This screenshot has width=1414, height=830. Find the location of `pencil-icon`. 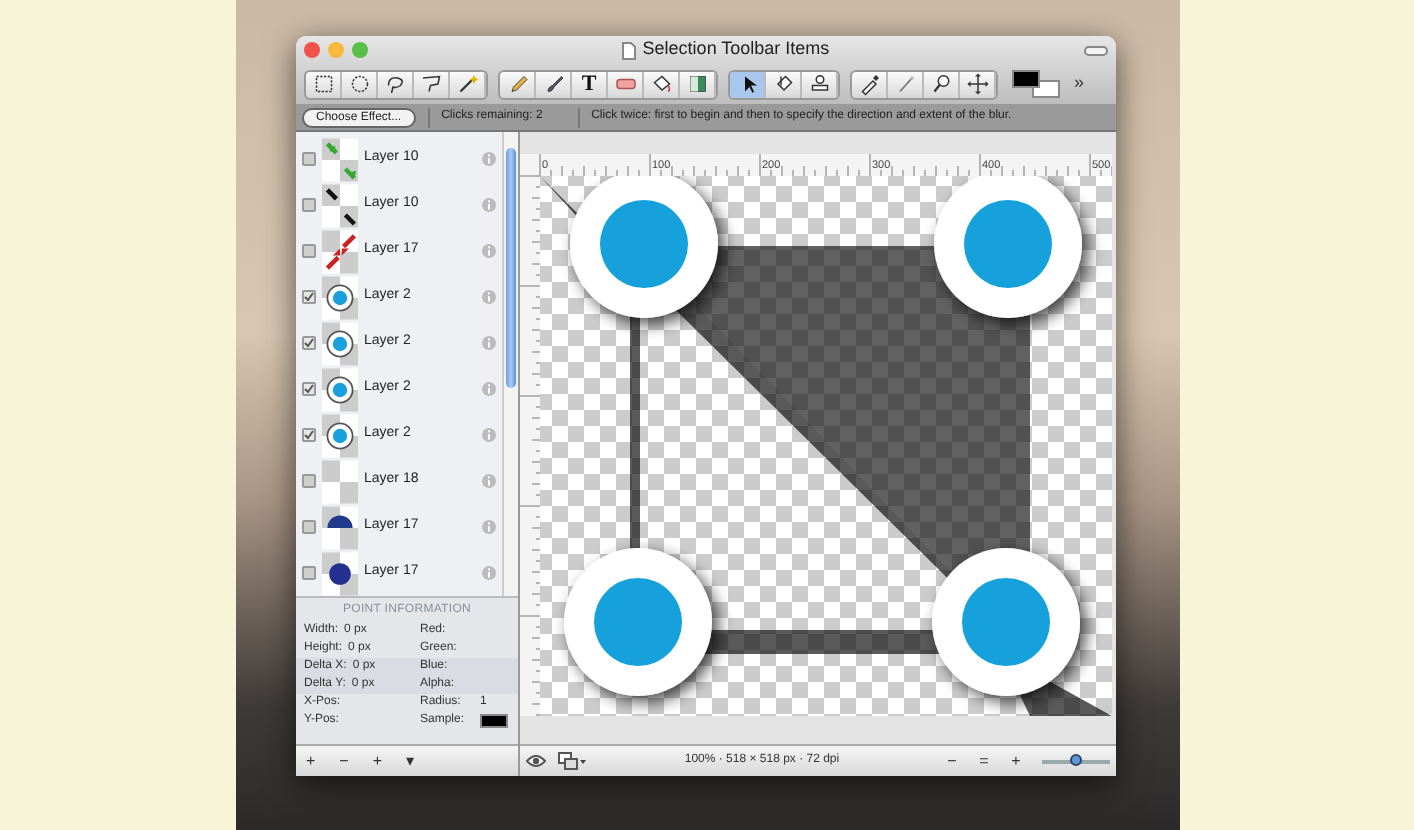

pencil-icon is located at coordinates (517, 84).